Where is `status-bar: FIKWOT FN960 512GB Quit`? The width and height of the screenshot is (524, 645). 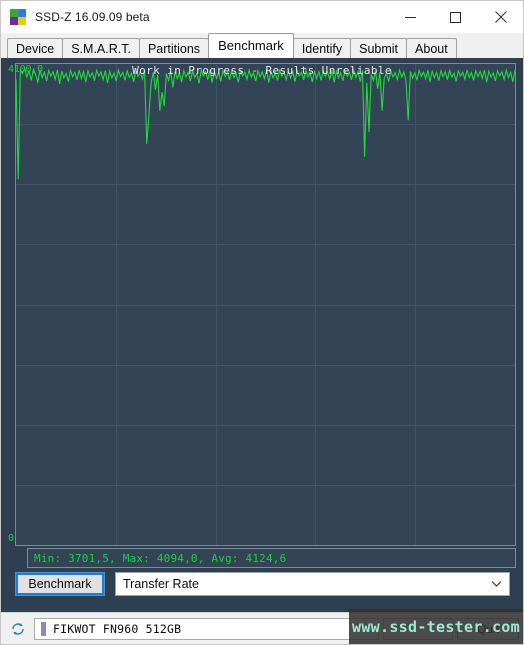
status-bar: FIKWOT FN960 512GB Quit is located at coordinates (262, 628).